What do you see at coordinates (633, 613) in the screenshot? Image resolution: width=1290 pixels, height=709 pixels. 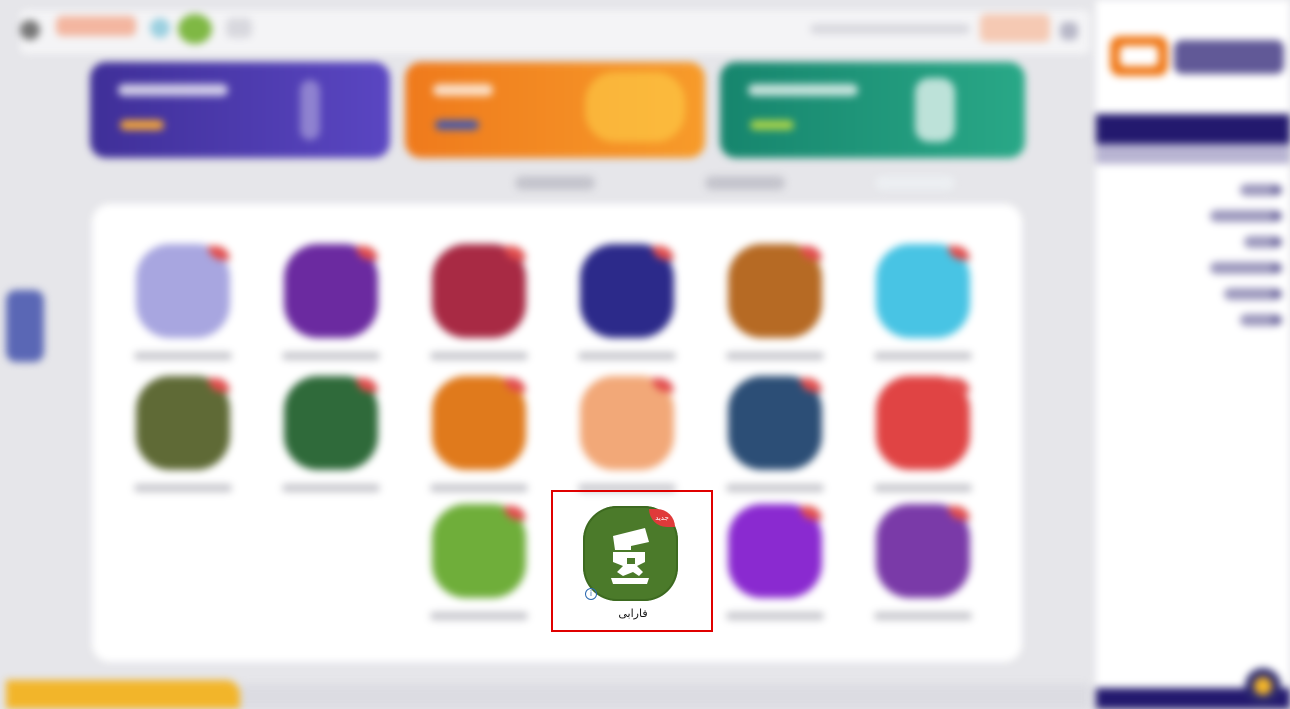 I see `app-label: فارابی` at bounding box center [633, 613].